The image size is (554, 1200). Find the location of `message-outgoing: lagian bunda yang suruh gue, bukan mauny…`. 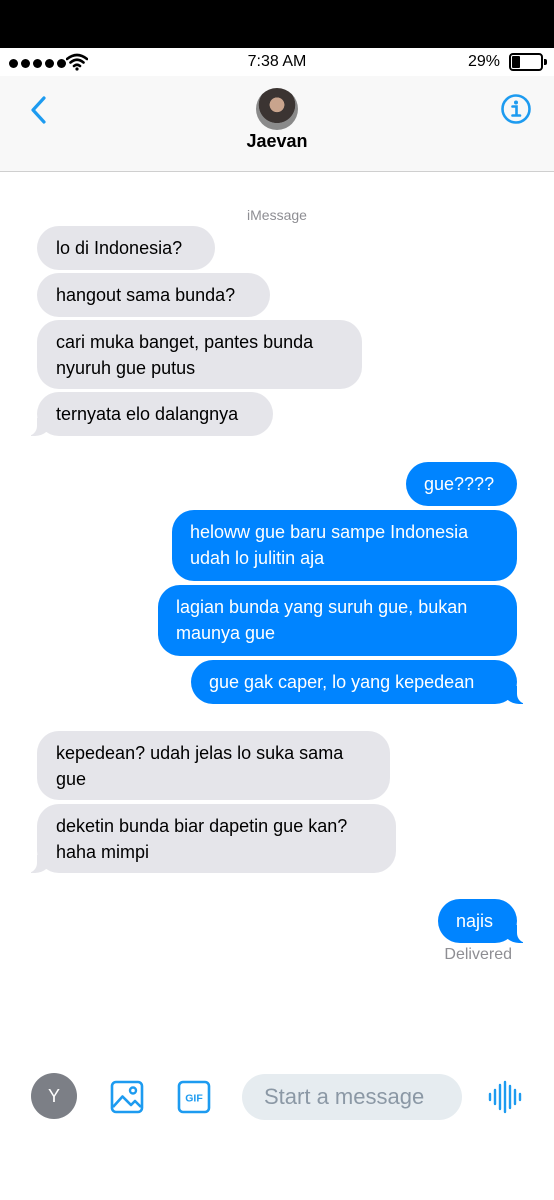

message-outgoing: lagian bunda yang suruh gue, bukan mauny… is located at coordinates (337, 620).